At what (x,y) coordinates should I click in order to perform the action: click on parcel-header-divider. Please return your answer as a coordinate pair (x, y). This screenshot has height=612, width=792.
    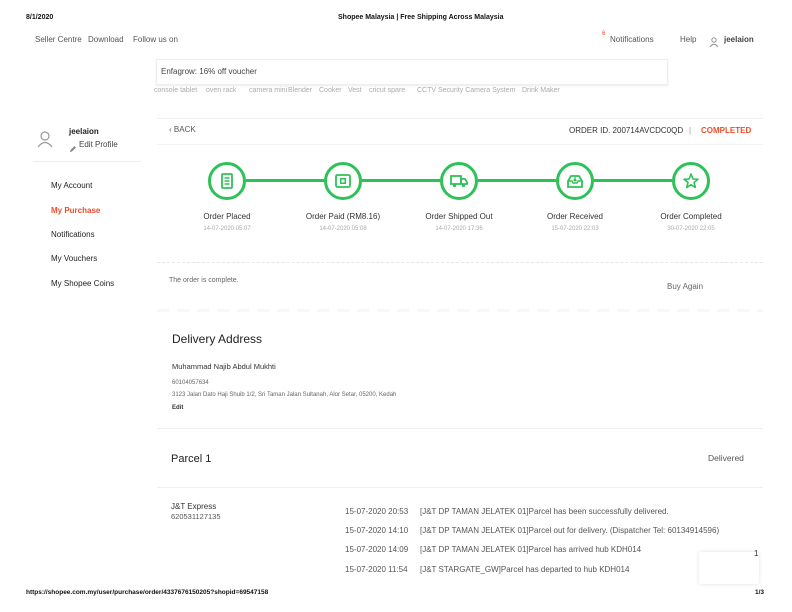
    Looking at the image, I should click on (460, 487).